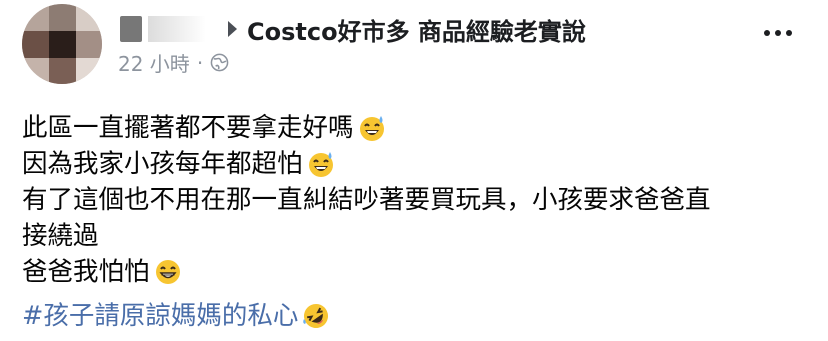 This screenshot has width=828, height=341. Describe the element at coordinates (778, 33) in the screenshot. I see `more-options-icon` at that location.